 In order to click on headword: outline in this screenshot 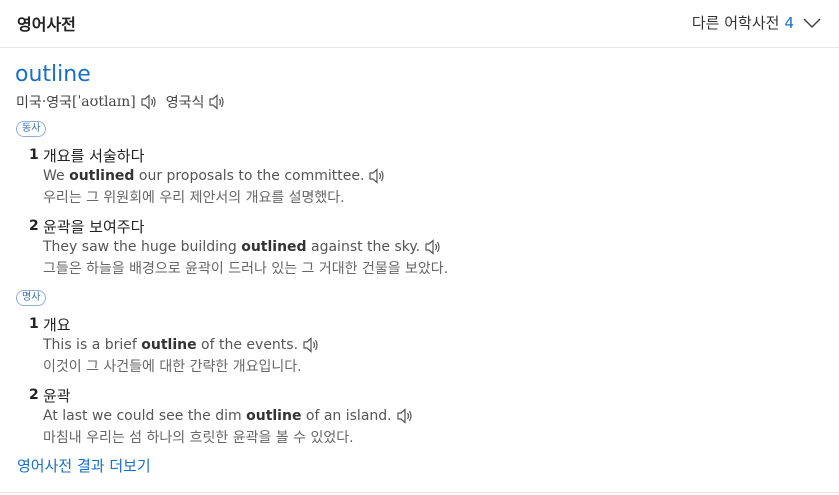, I will do `click(53, 74)`.